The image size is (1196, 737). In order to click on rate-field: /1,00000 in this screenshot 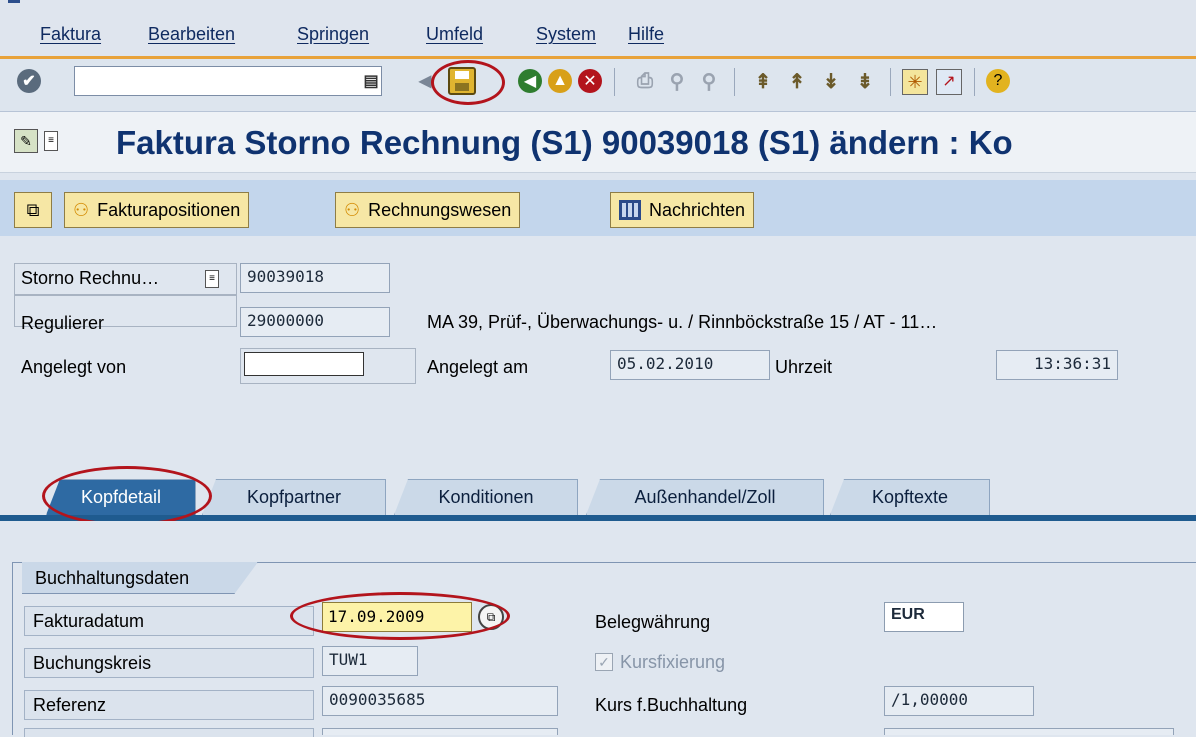, I will do `click(959, 701)`.